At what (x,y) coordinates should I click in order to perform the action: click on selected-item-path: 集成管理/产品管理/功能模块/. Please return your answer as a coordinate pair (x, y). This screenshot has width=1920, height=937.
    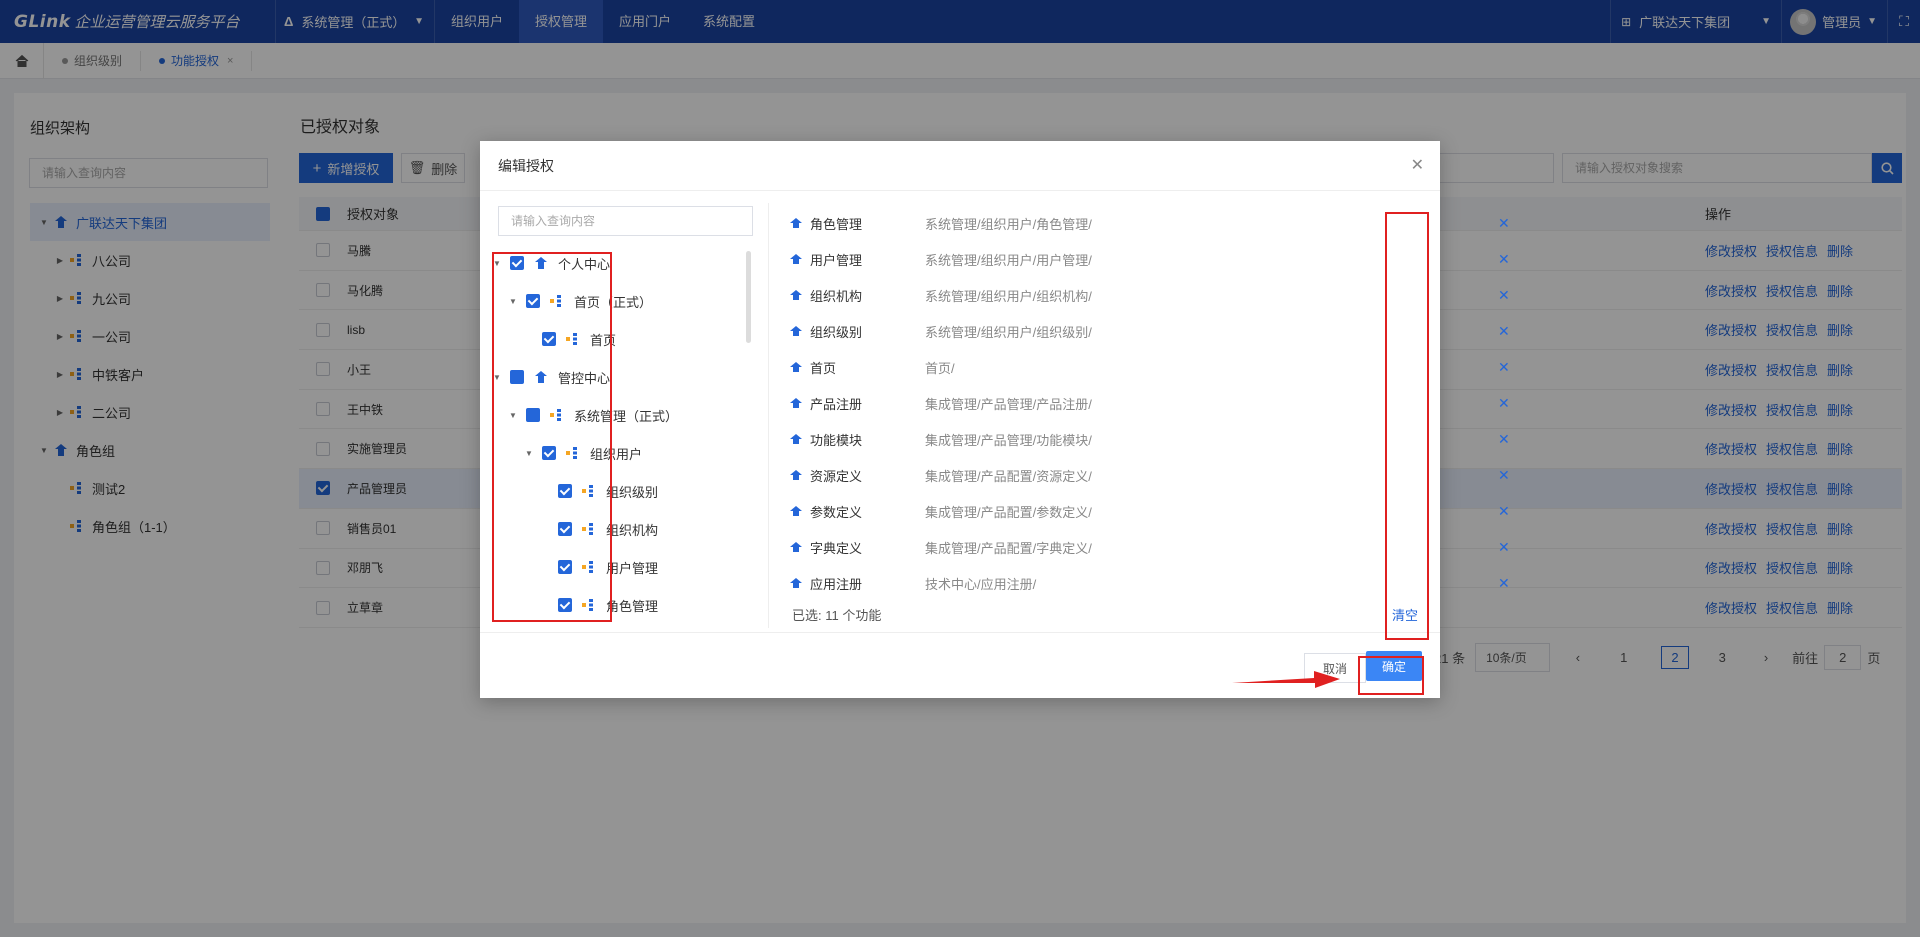
    Looking at the image, I should click on (1008, 440).